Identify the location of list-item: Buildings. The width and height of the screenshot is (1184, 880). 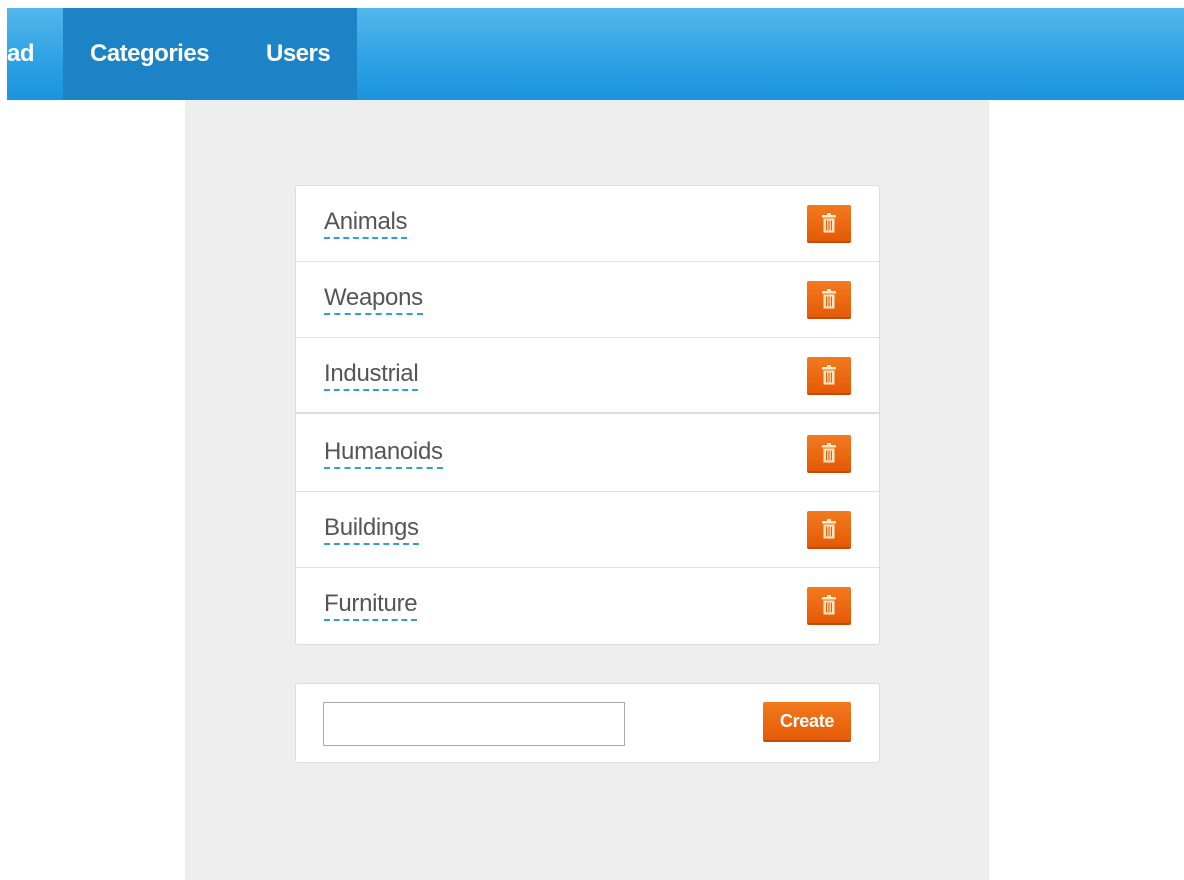
(587, 530).